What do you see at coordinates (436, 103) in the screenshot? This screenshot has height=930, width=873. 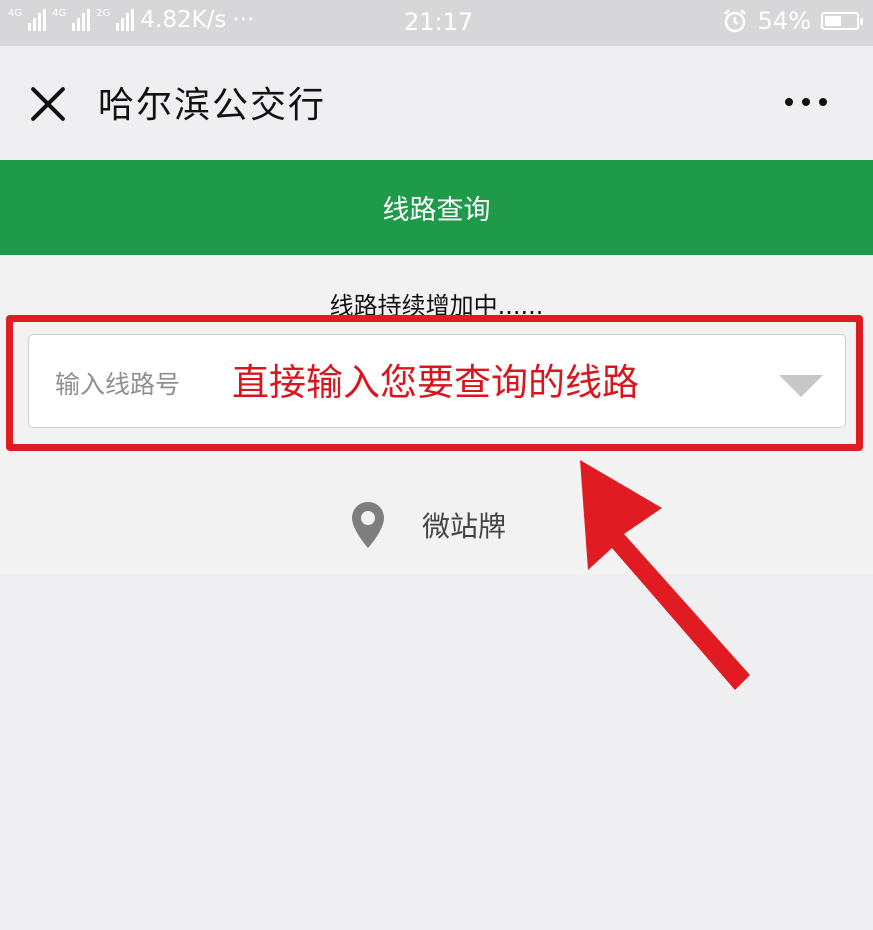 I see `title-bar: 哈尔滨公交行` at bounding box center [436, 103].